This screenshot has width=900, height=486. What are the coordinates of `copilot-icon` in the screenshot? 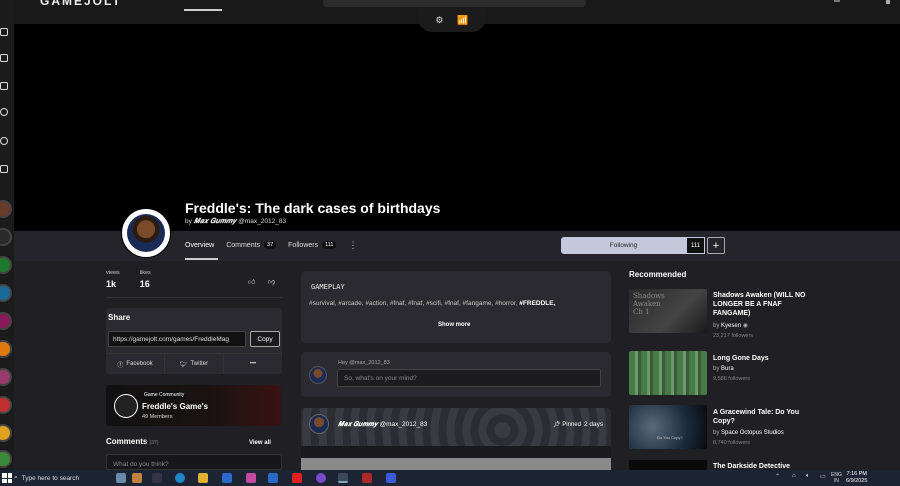 It's located at (251, 478).